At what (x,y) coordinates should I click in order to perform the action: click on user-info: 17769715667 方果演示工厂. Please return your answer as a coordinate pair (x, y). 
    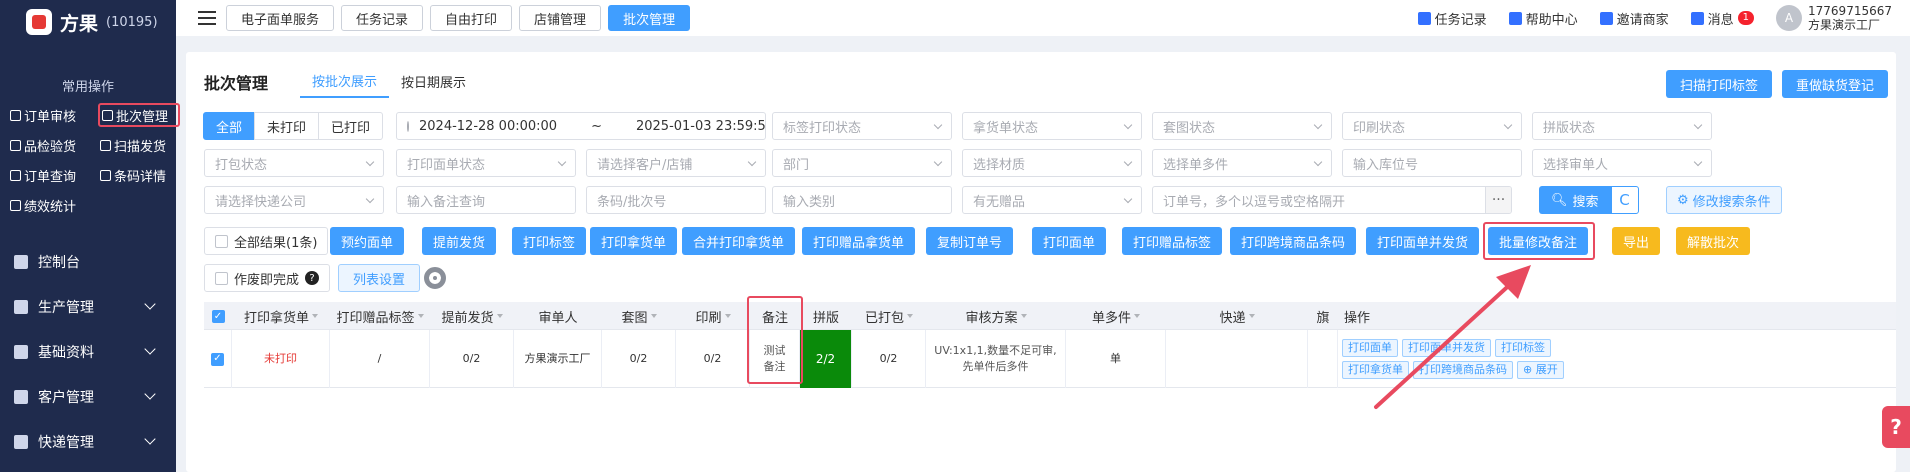
    Looking at the image, I should click on (1850, 18).